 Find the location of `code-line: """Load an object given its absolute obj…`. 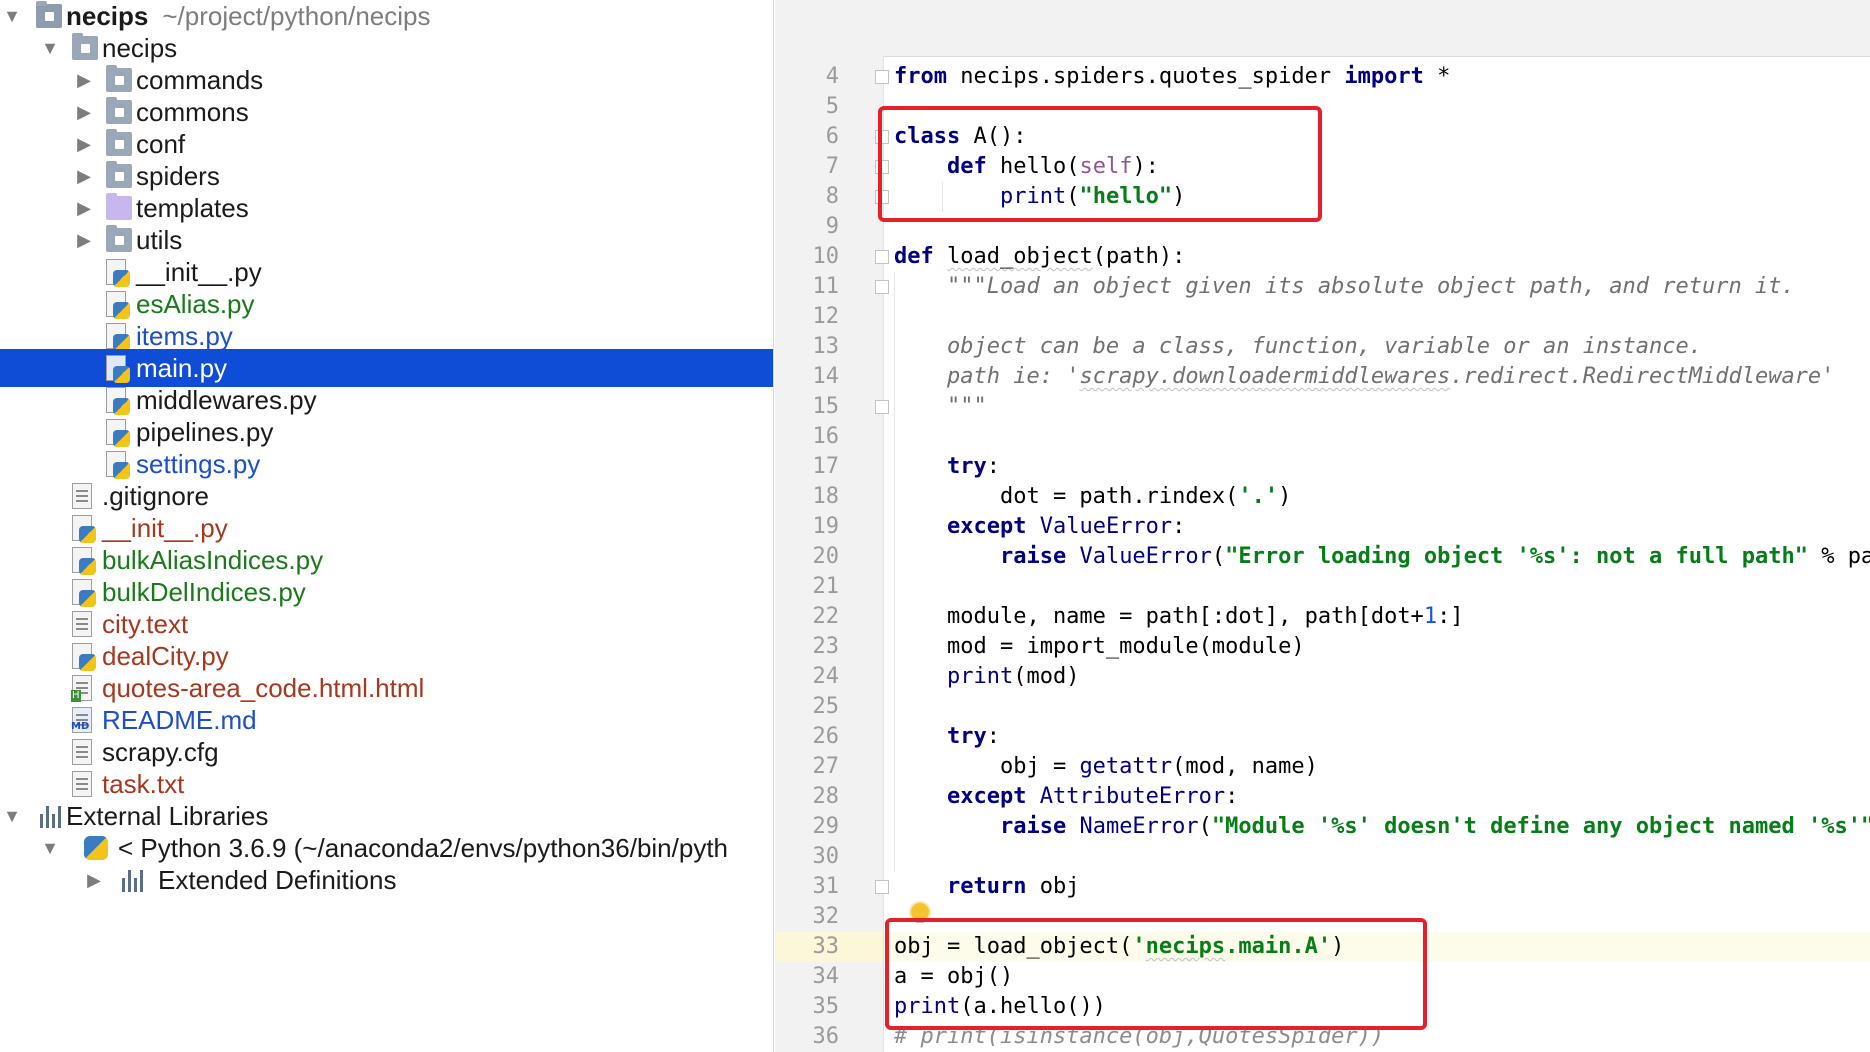

code-line: """Load an object given its absolute obj… is located at coordinates (1344, 287).